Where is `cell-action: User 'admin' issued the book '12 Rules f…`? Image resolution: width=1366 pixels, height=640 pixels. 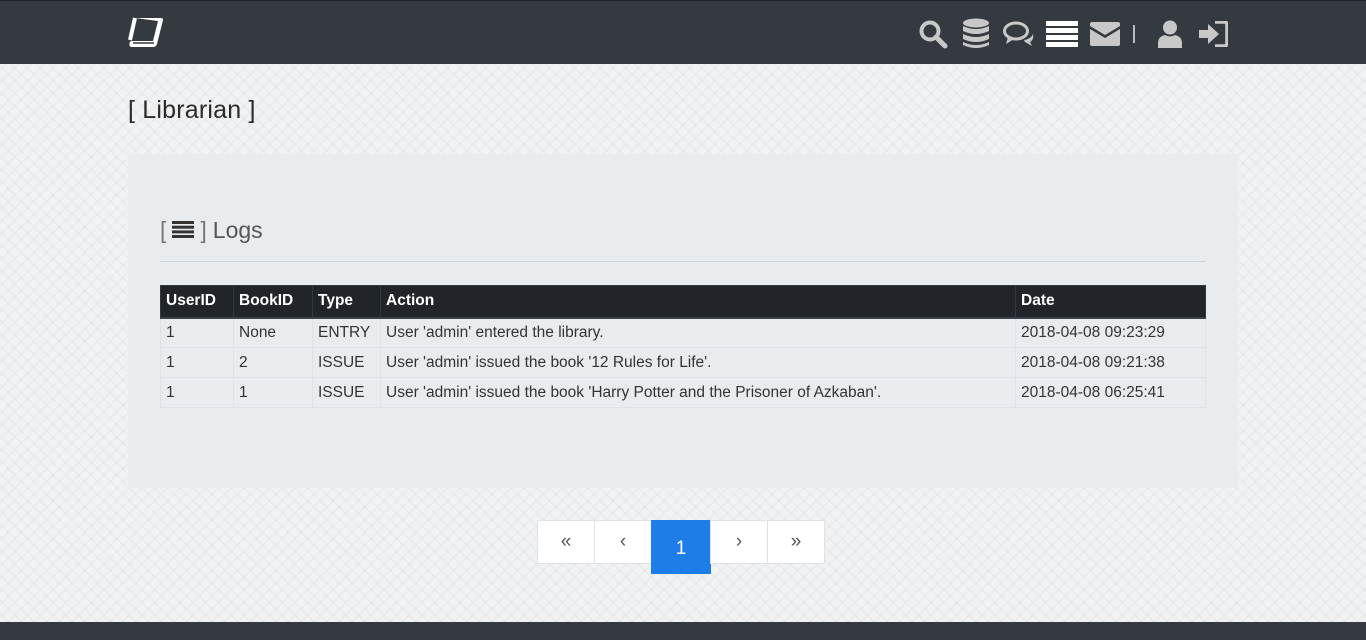
cell-action: User 'admin' issued the book '12 Rules f… is located at coordinates (698, 362).